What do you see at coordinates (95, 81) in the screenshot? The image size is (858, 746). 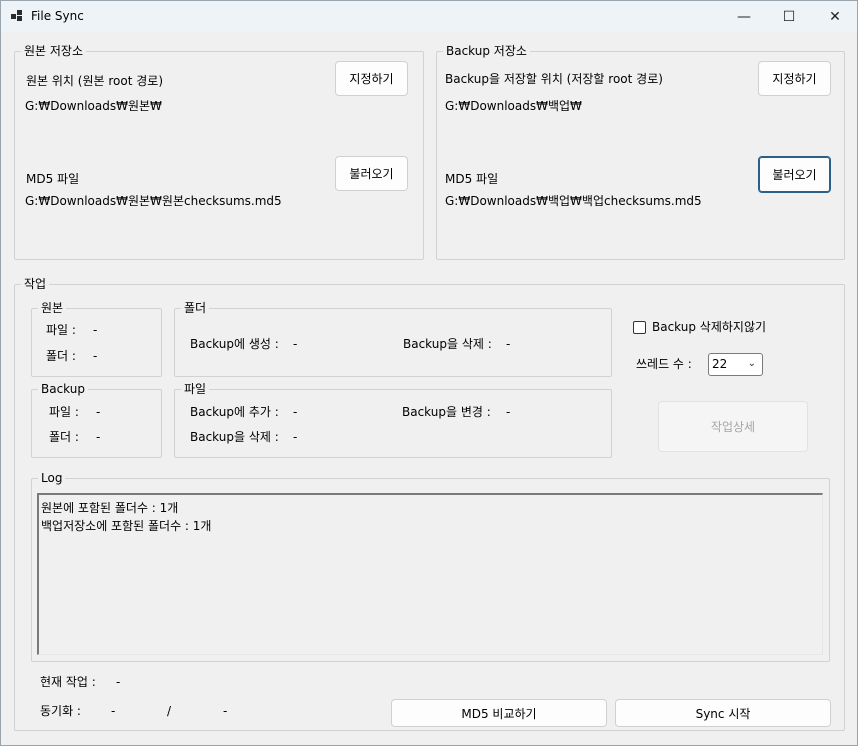 I see `source-location-label: 원본 위치 (원본 root 경로)` at bounding box center [95, 81].